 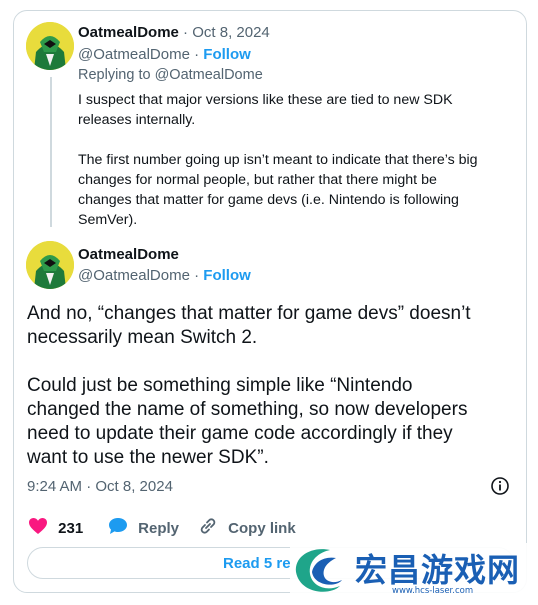 What do you see at coordinates (51, 152) in the screenshot?
I see `thread-connector` at bounding box center [51, 152].